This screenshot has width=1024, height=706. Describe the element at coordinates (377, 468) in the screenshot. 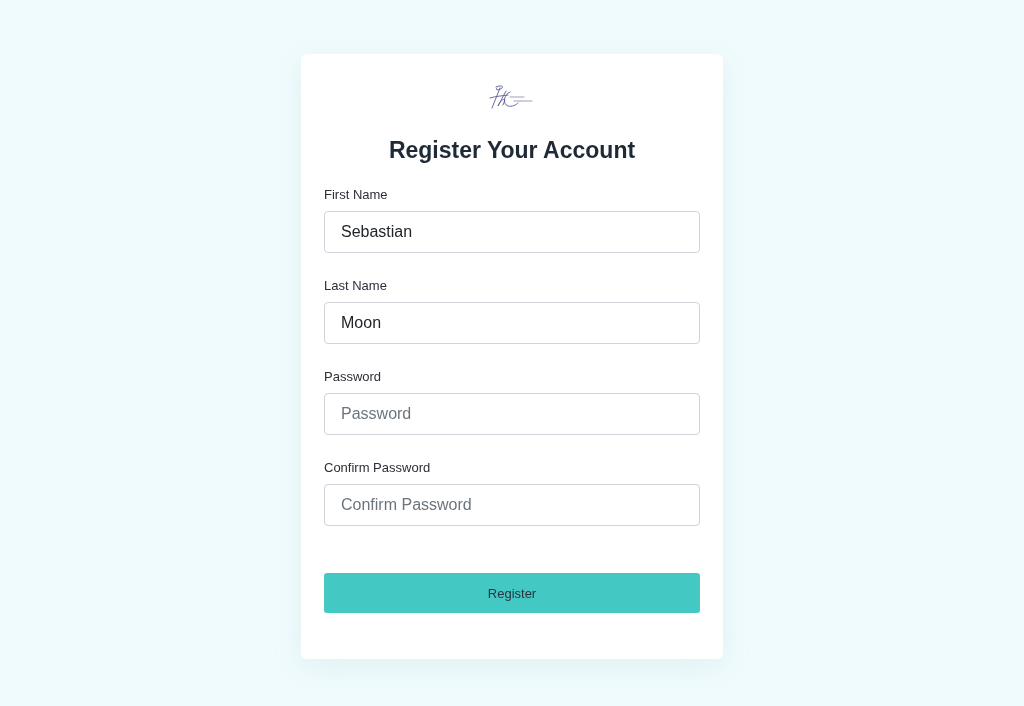

I see `field-label: Confirm Password` at that location.